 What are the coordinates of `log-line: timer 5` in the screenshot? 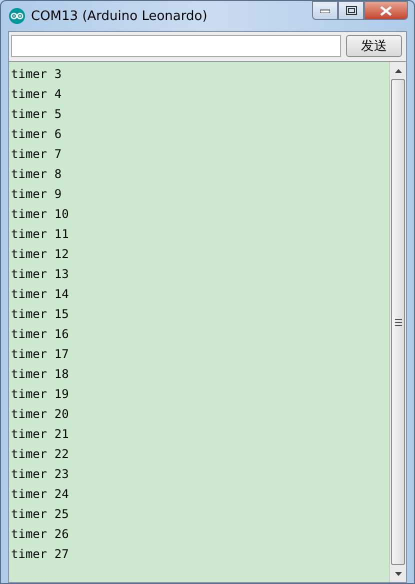 It's located at (36, 114).